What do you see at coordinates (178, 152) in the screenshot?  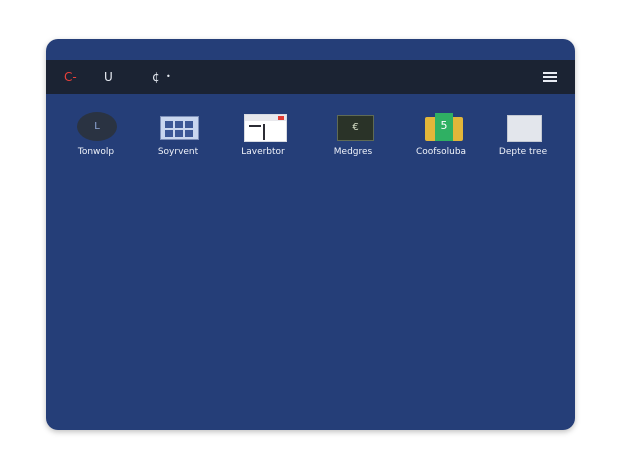 I see `app-label: Soyrvent` at bounding box center [178, 152].